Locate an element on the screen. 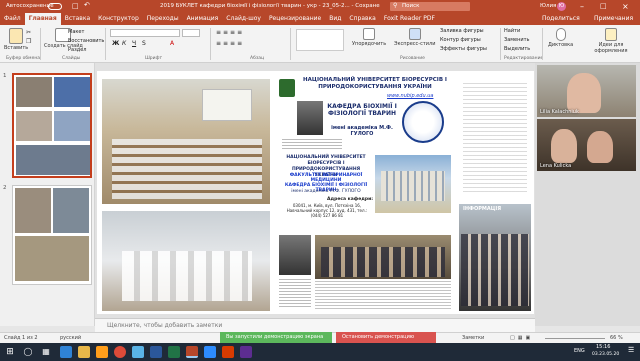  event-attendees is located at coordinates (495, 270).